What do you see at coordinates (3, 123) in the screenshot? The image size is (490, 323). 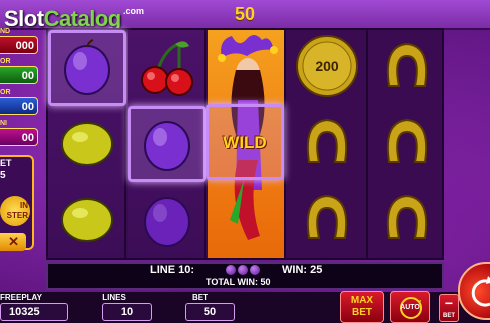 I see `jackpot-mini-tab: NI` at bounding box center [3, 123].